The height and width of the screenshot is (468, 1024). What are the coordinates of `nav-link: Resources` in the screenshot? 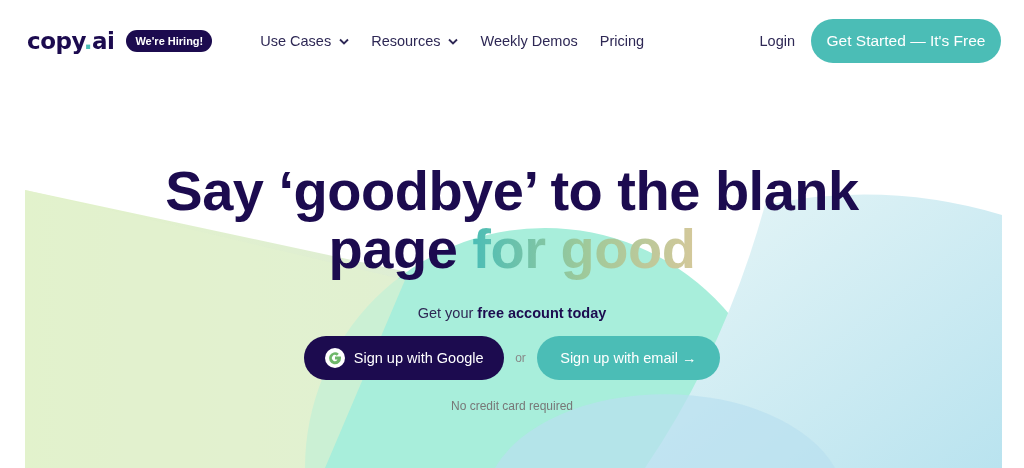 It's located at (415, 41).